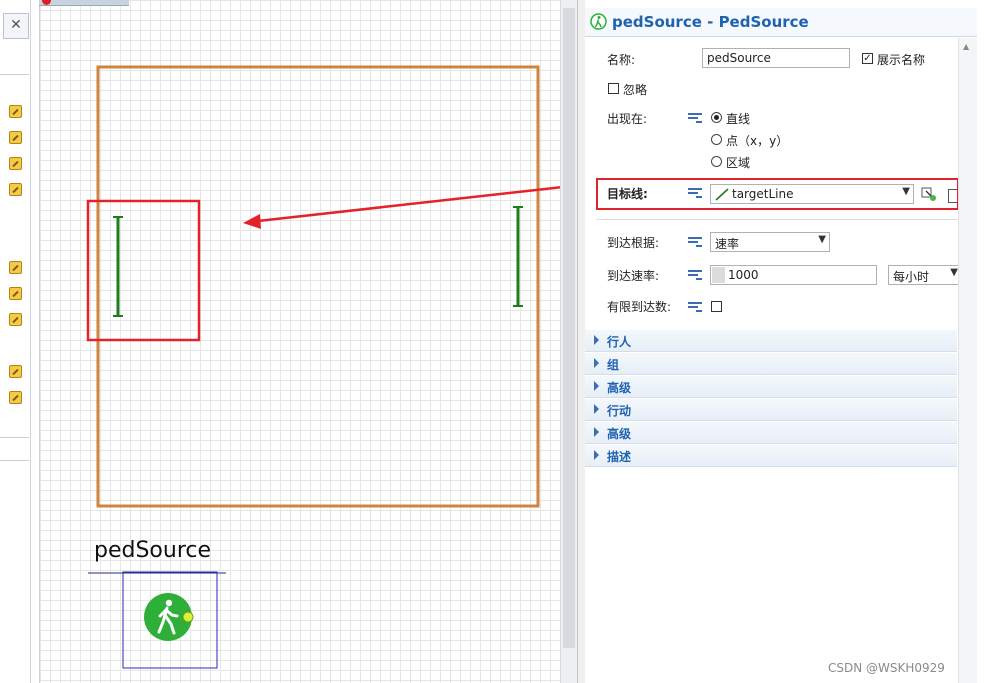 The height and width of the screenshot is (683, 991). What do you see at coordinates (771, 433) in the screenshot?
I see `section-advanced-2: 高级` at bounding box center [771, 433].